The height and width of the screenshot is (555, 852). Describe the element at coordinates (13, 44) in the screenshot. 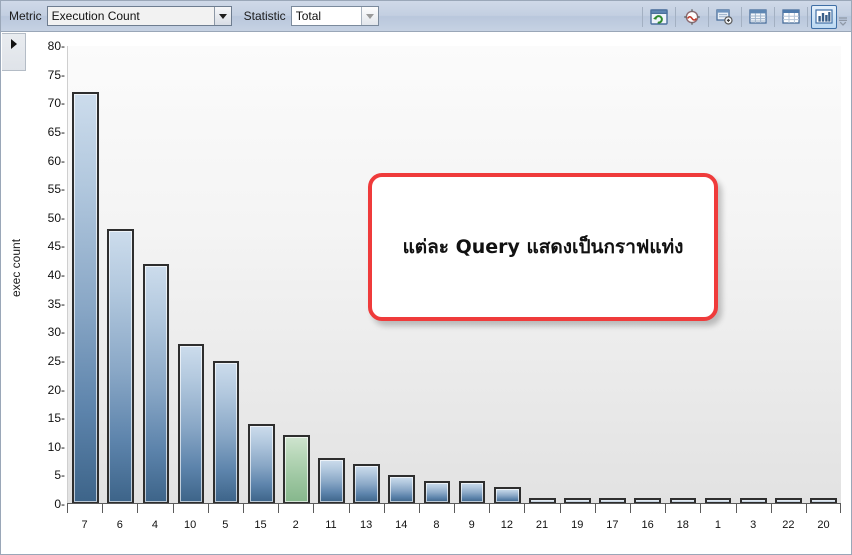

I see `chevron-right-icon` at that location.